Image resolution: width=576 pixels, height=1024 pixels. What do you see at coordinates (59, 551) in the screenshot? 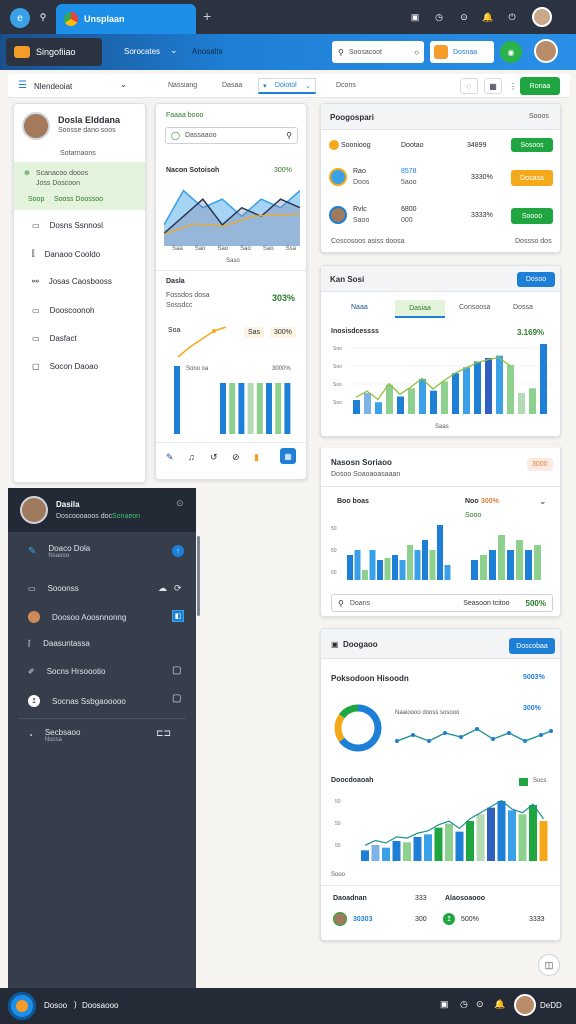
I see `dark-item-1: ✎ Doaco Dola Nsaooo` at bounding box center [59, 551].